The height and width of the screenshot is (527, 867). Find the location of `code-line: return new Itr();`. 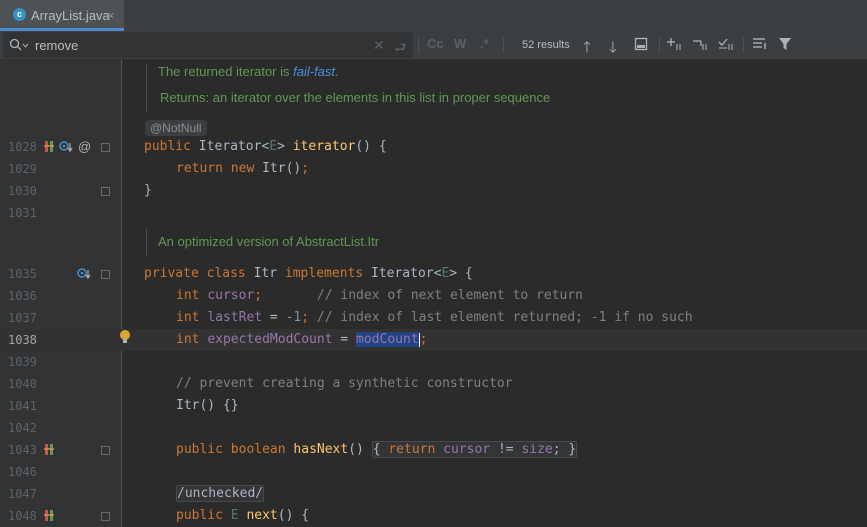

code-line: return new Itr(); is located at coordinates (242, 168).